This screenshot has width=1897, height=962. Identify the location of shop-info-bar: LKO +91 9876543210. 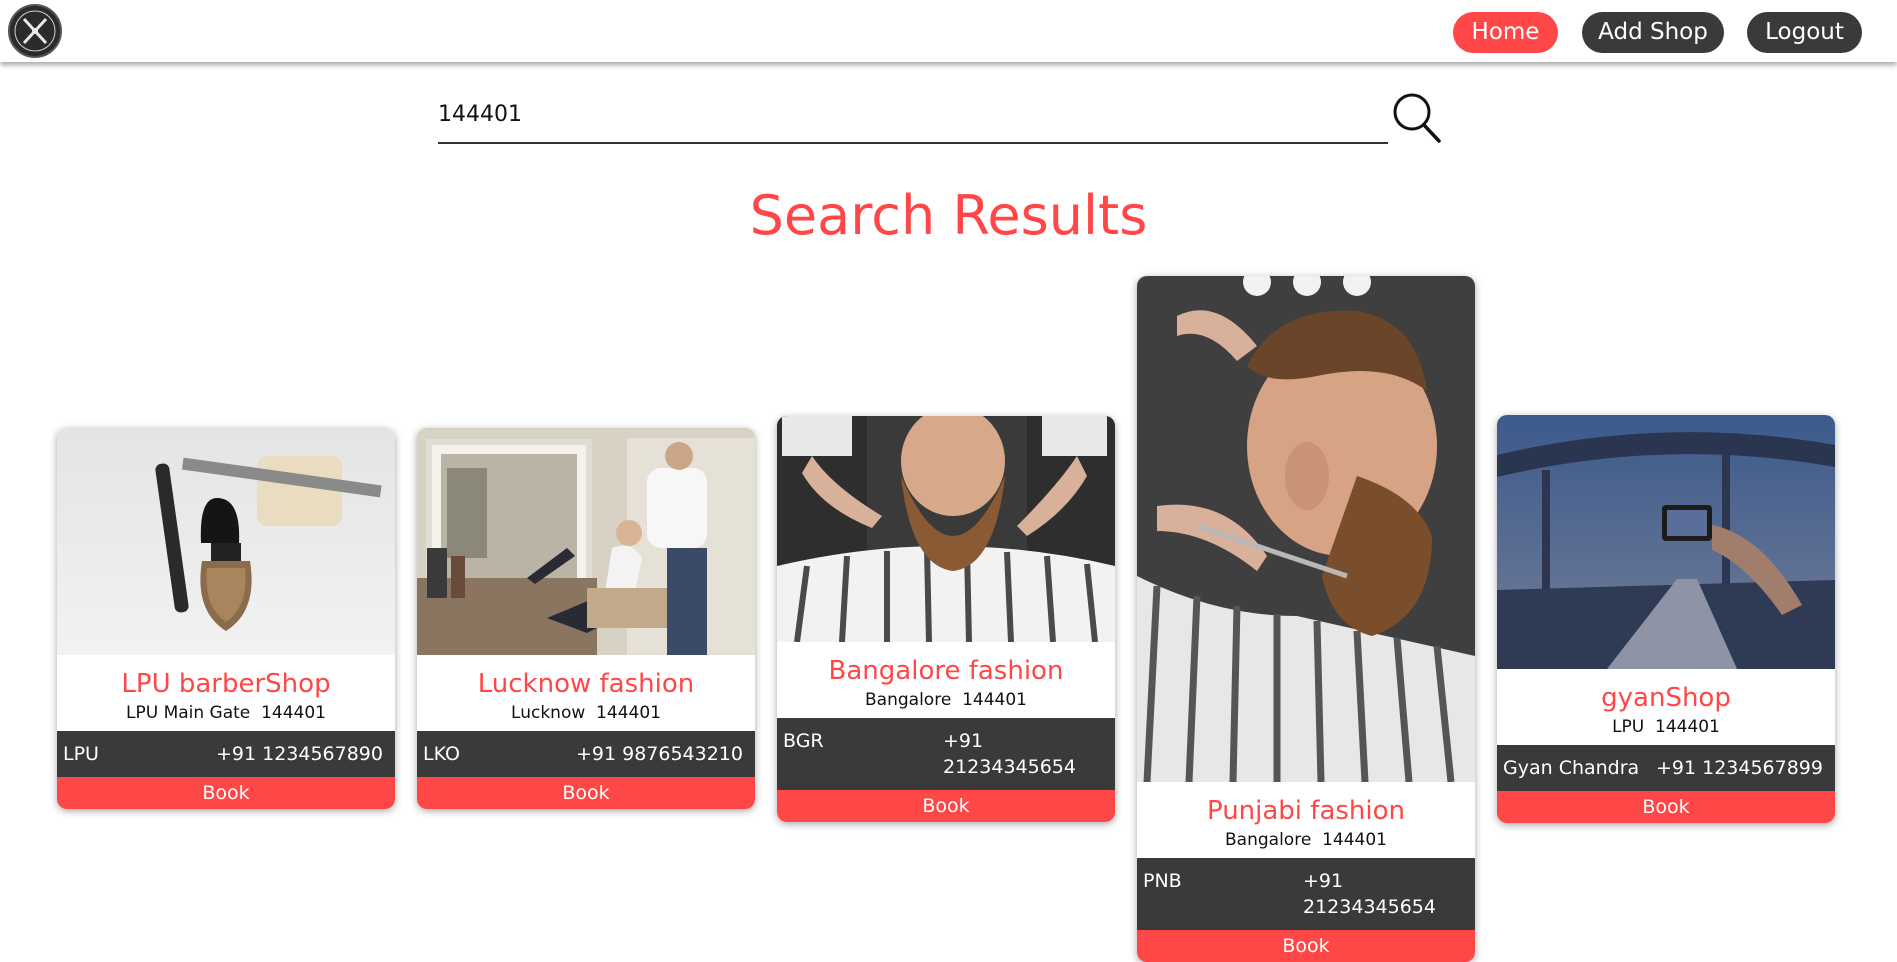
(586, 754).